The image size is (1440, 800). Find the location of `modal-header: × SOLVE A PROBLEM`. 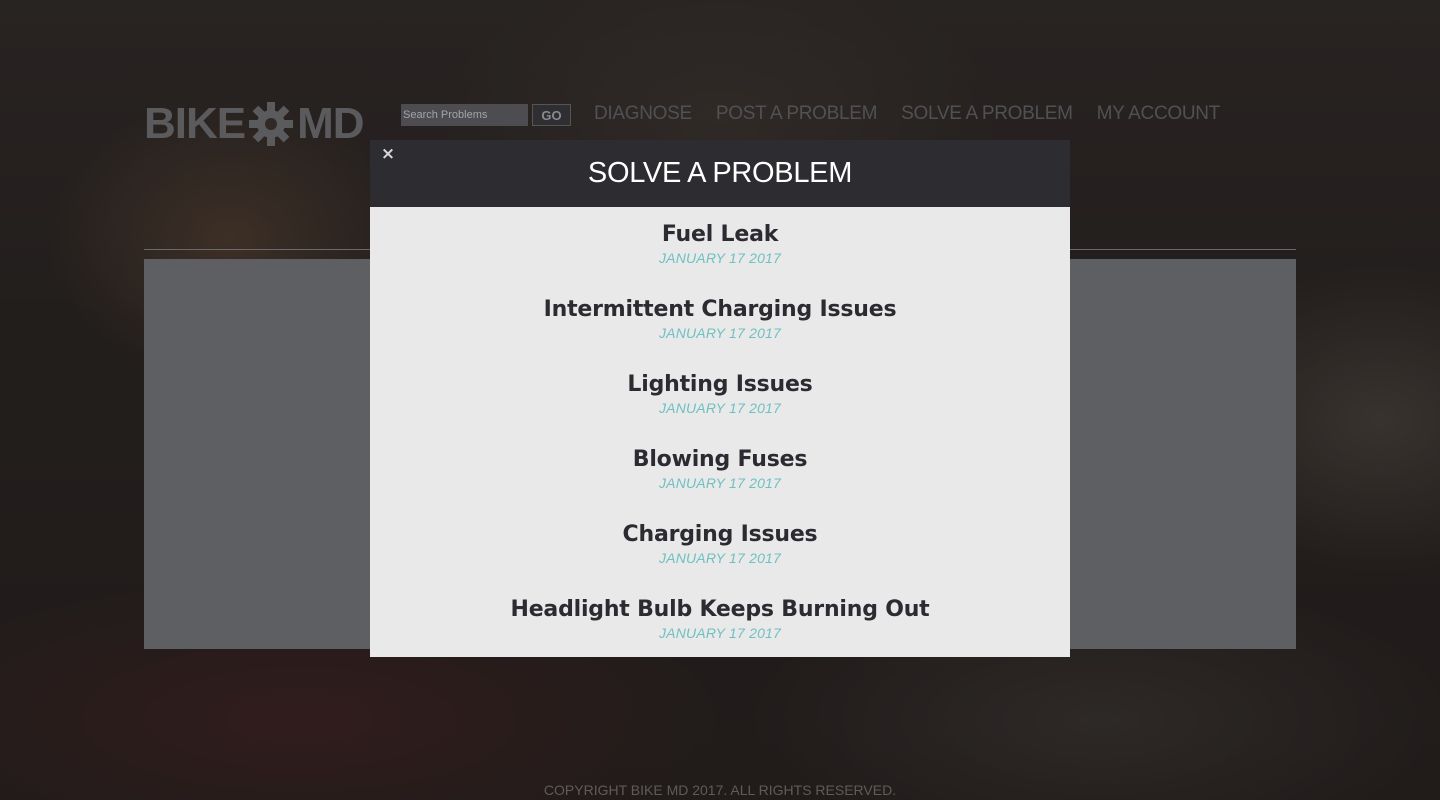

modal-header: × SOLVE A PROBLEM is located at coordinates (720, 173).